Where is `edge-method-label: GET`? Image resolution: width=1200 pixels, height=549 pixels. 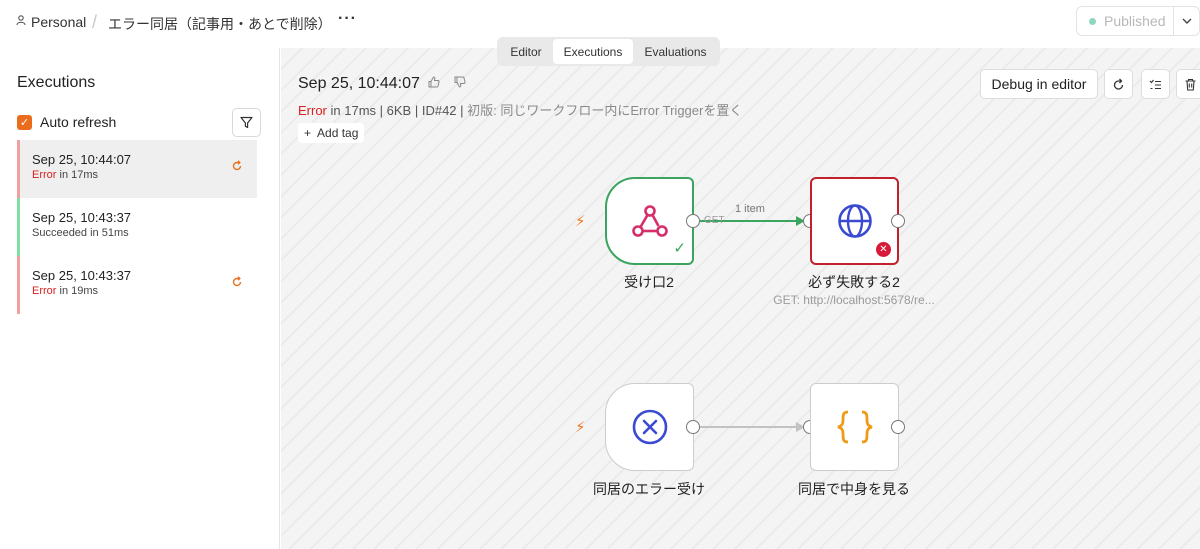 edge-method-label: GET is located at coordinates (714, 220).